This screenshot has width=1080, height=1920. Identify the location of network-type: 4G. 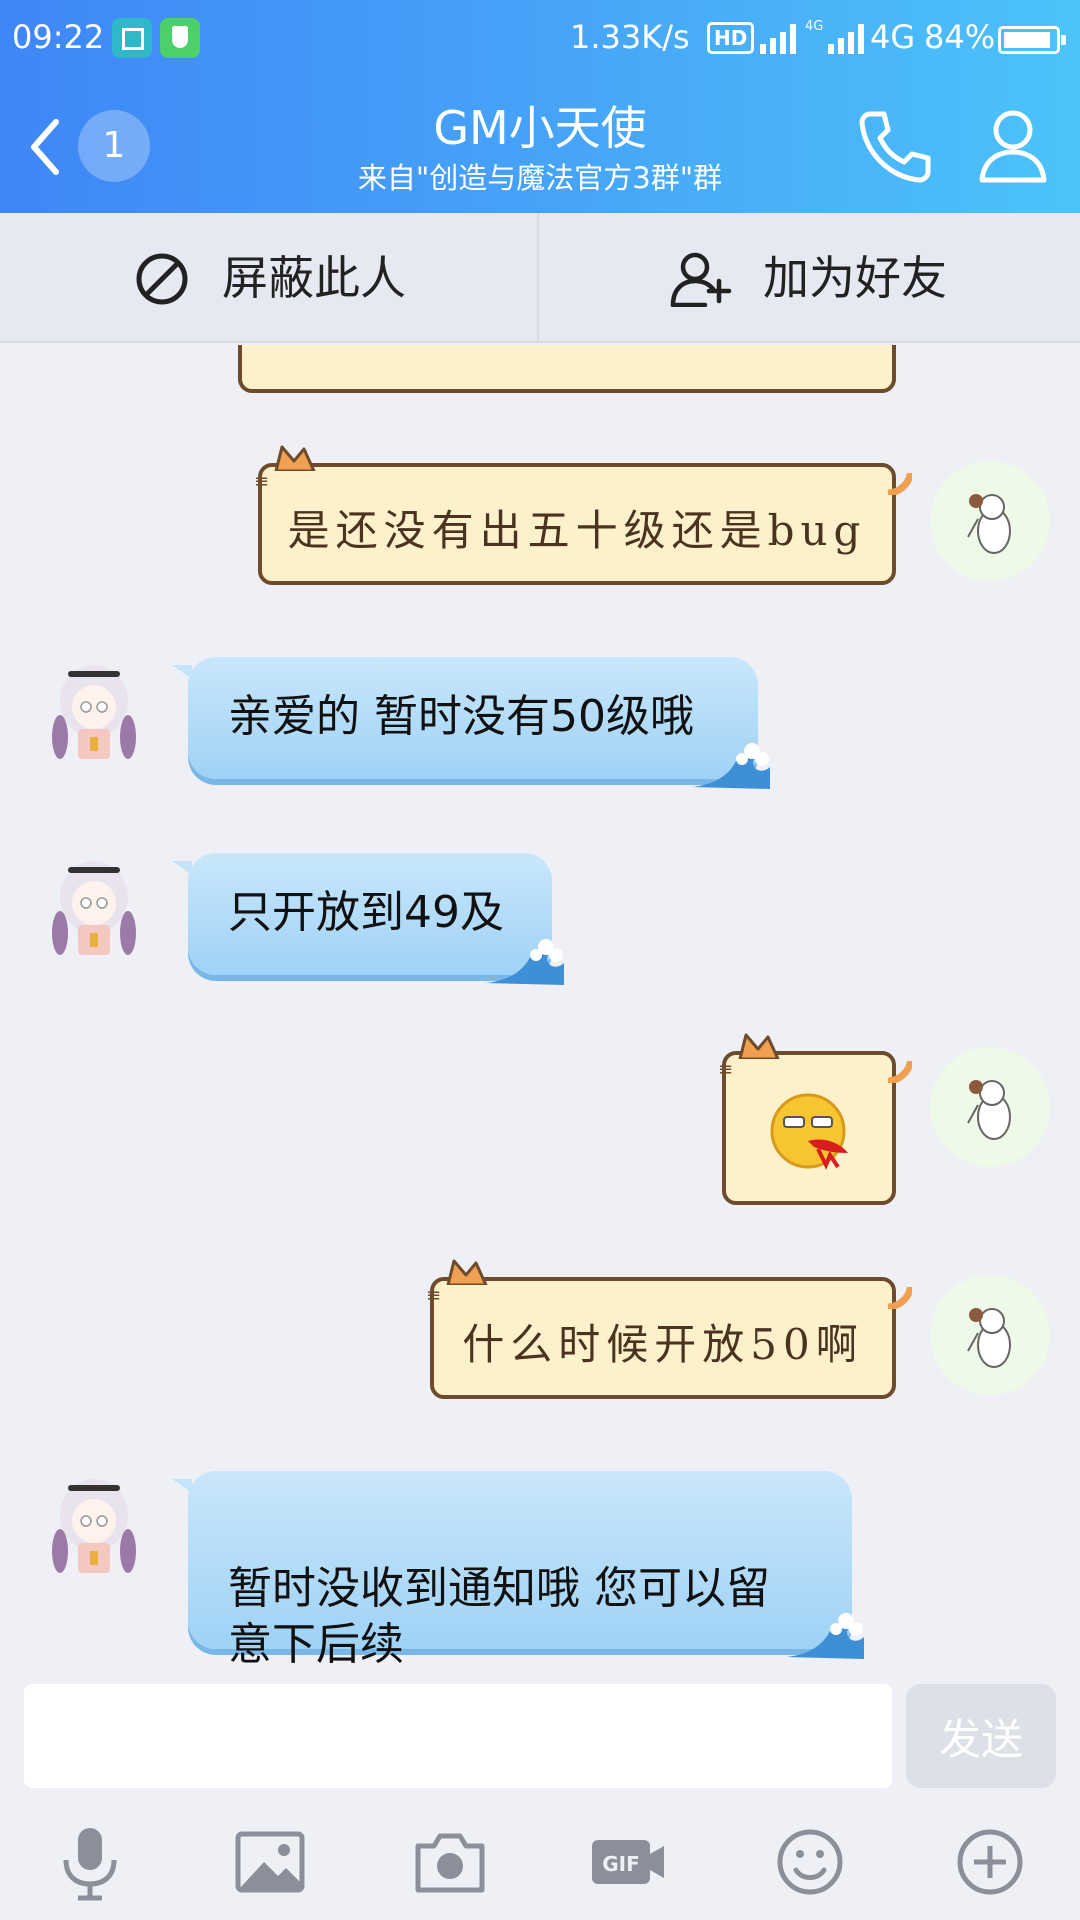
(893, 37).